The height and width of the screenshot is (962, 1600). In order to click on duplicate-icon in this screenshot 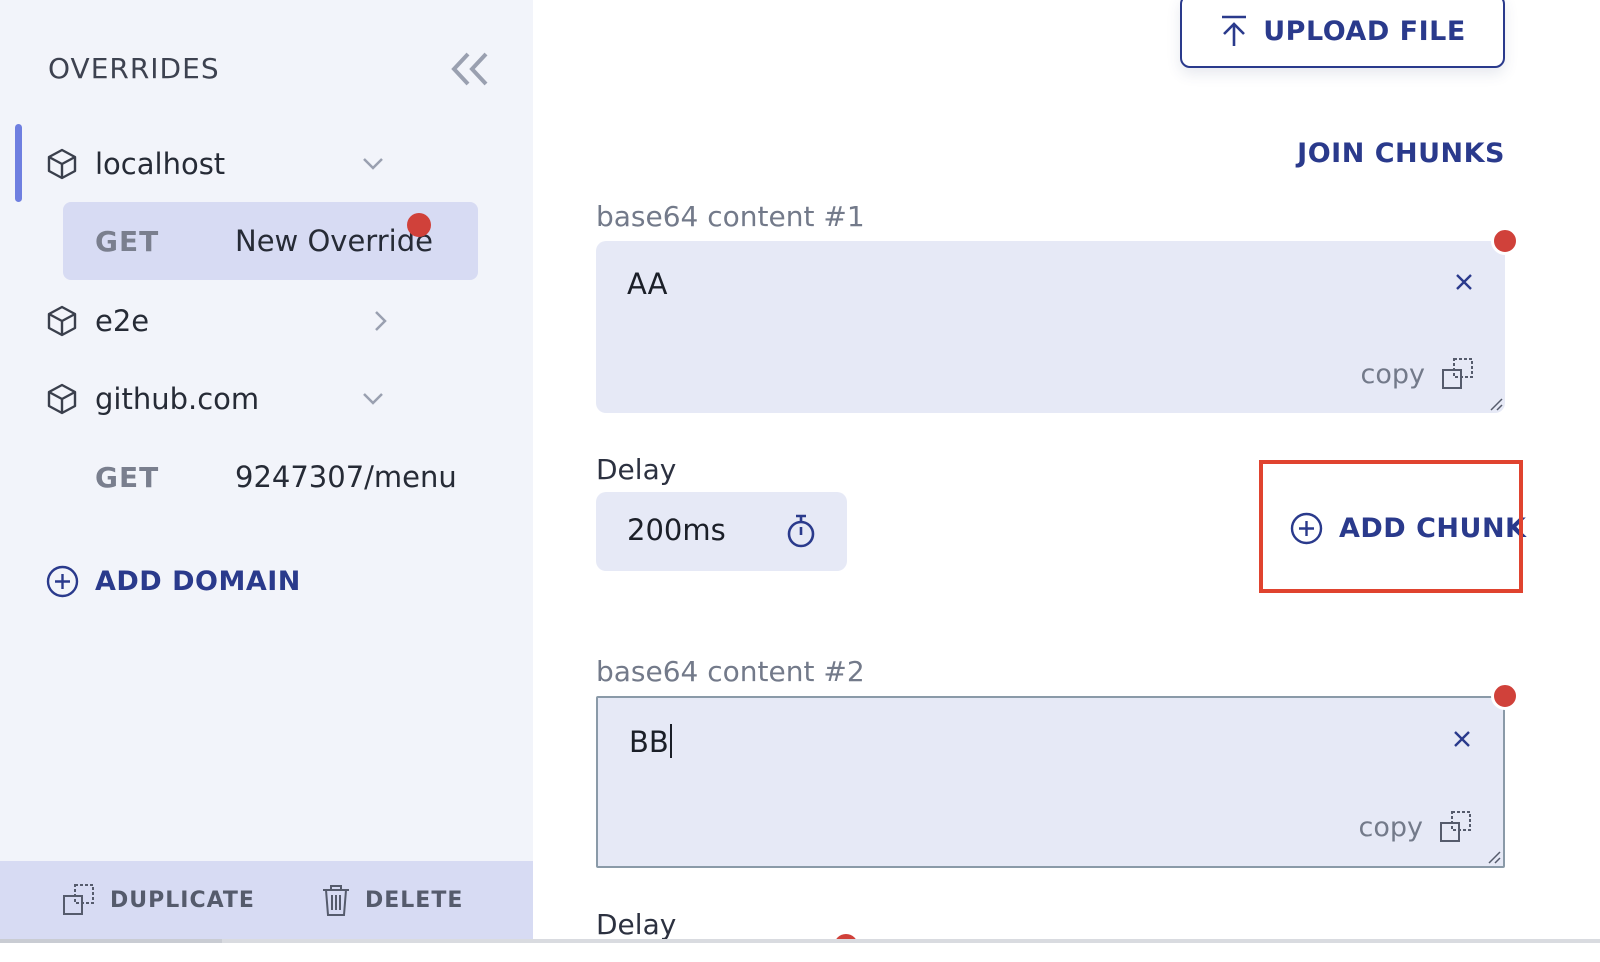, I will do `click(78, 899)`.